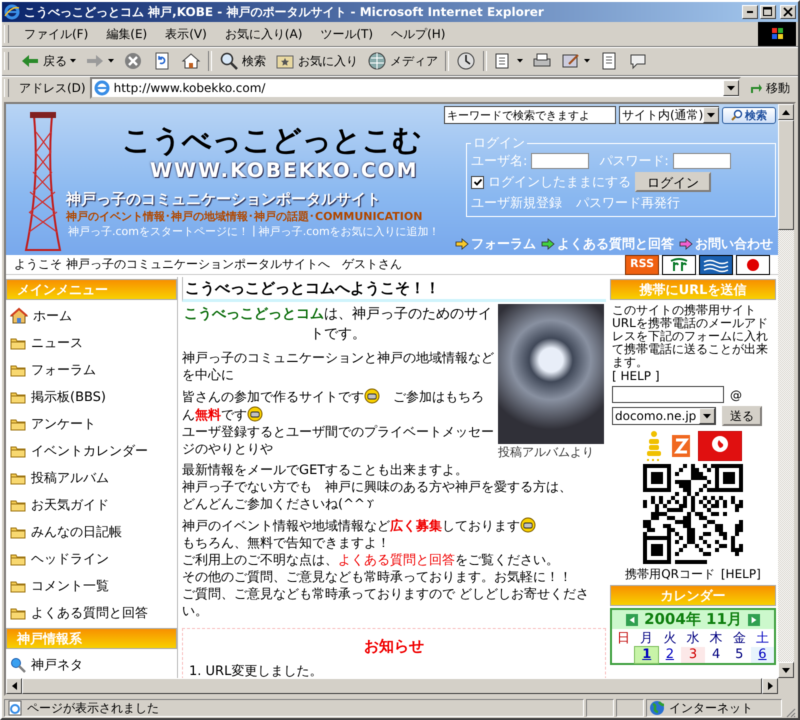 The image size is (800, 720). I want to click on weekday-label: 木, so click(716, 638).